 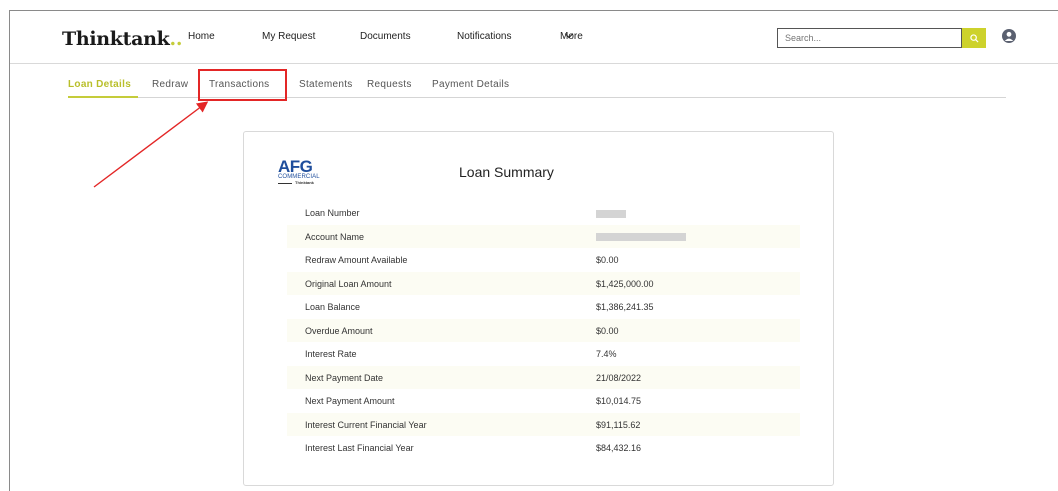 I want to click on tab-loan-details: Loan Details, so click(x=99, y=84).